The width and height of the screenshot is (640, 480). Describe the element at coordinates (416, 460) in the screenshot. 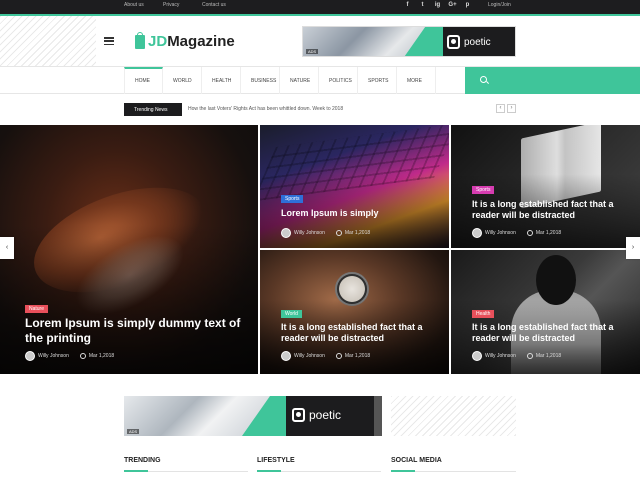

I see `section-title-social-media: SOCIAL MEDIA` at that location.